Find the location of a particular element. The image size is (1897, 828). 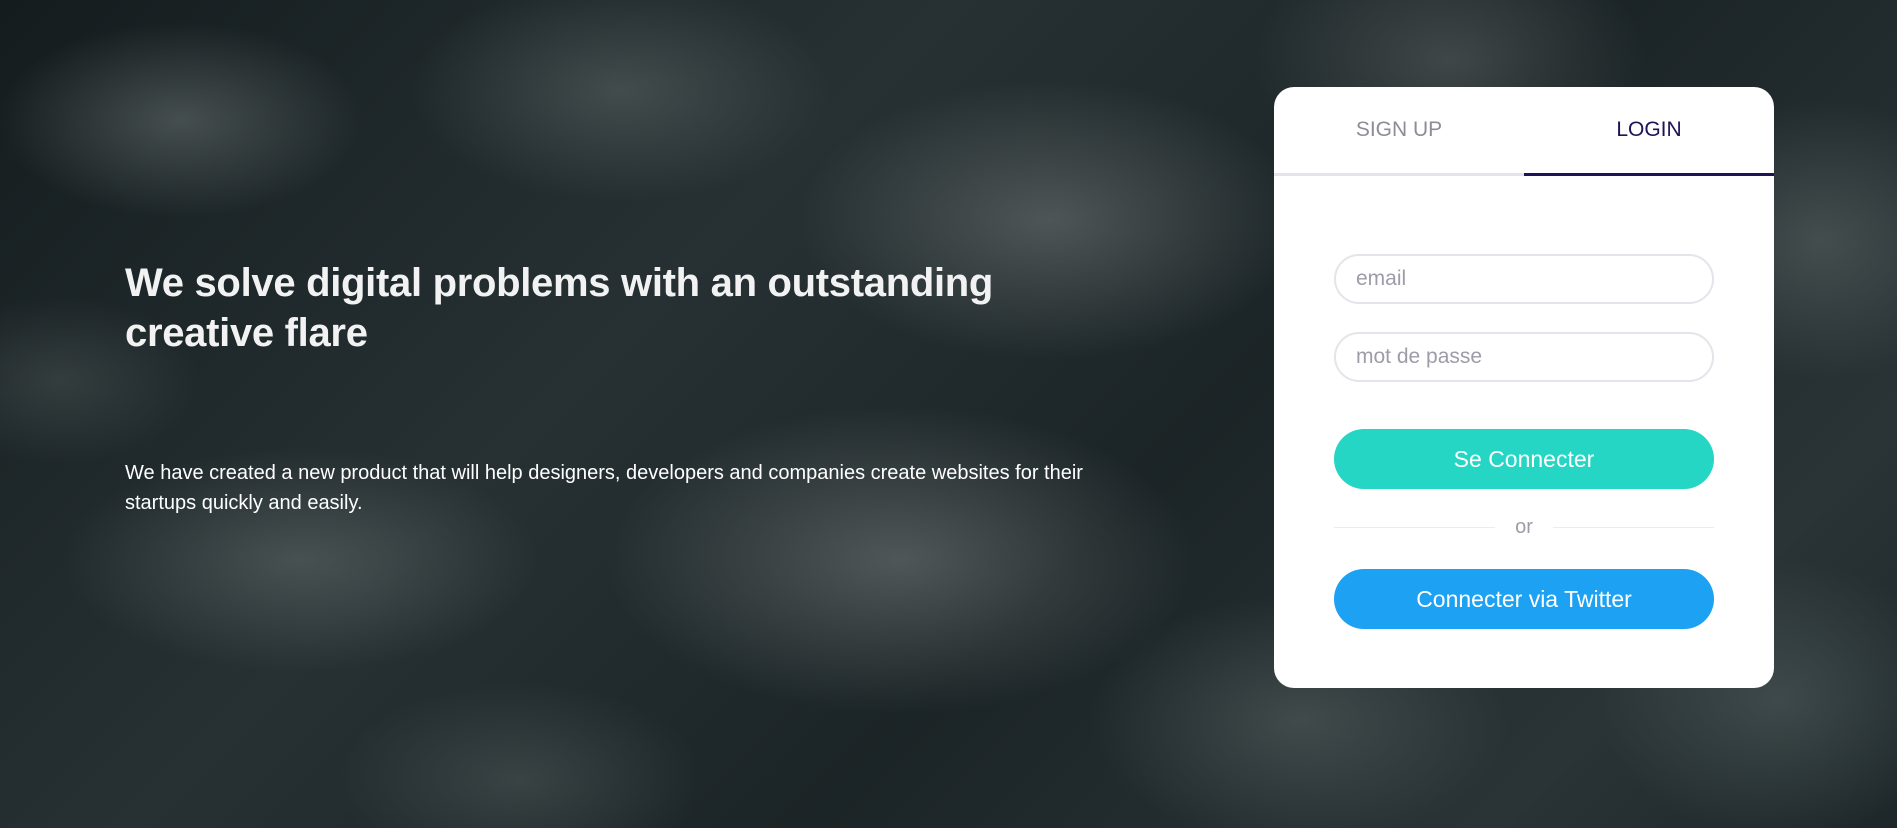

tab-sign-up: SIGN UP is located at coordinates (1399, 130).